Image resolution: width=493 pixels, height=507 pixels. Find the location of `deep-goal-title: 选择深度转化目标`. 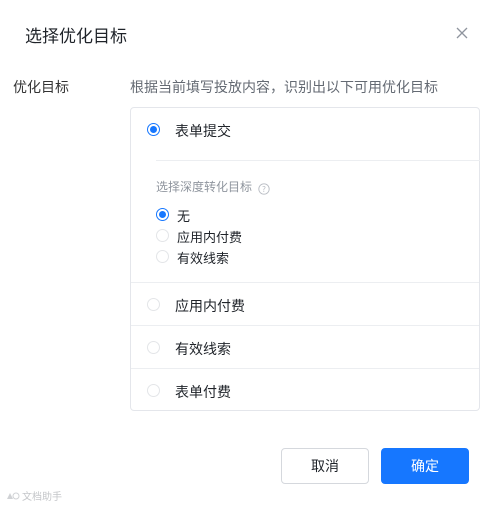

deep-goal-title: 选择深度转化目标 is located at coordinates (204, 187).